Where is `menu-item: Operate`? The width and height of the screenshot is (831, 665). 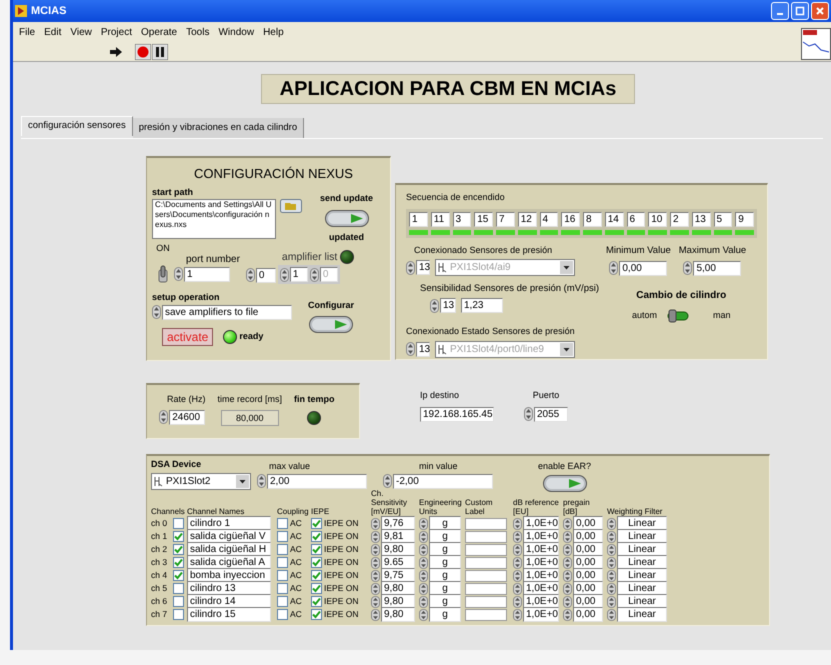 menu-item: Operate is located at coordinates (159, 32).